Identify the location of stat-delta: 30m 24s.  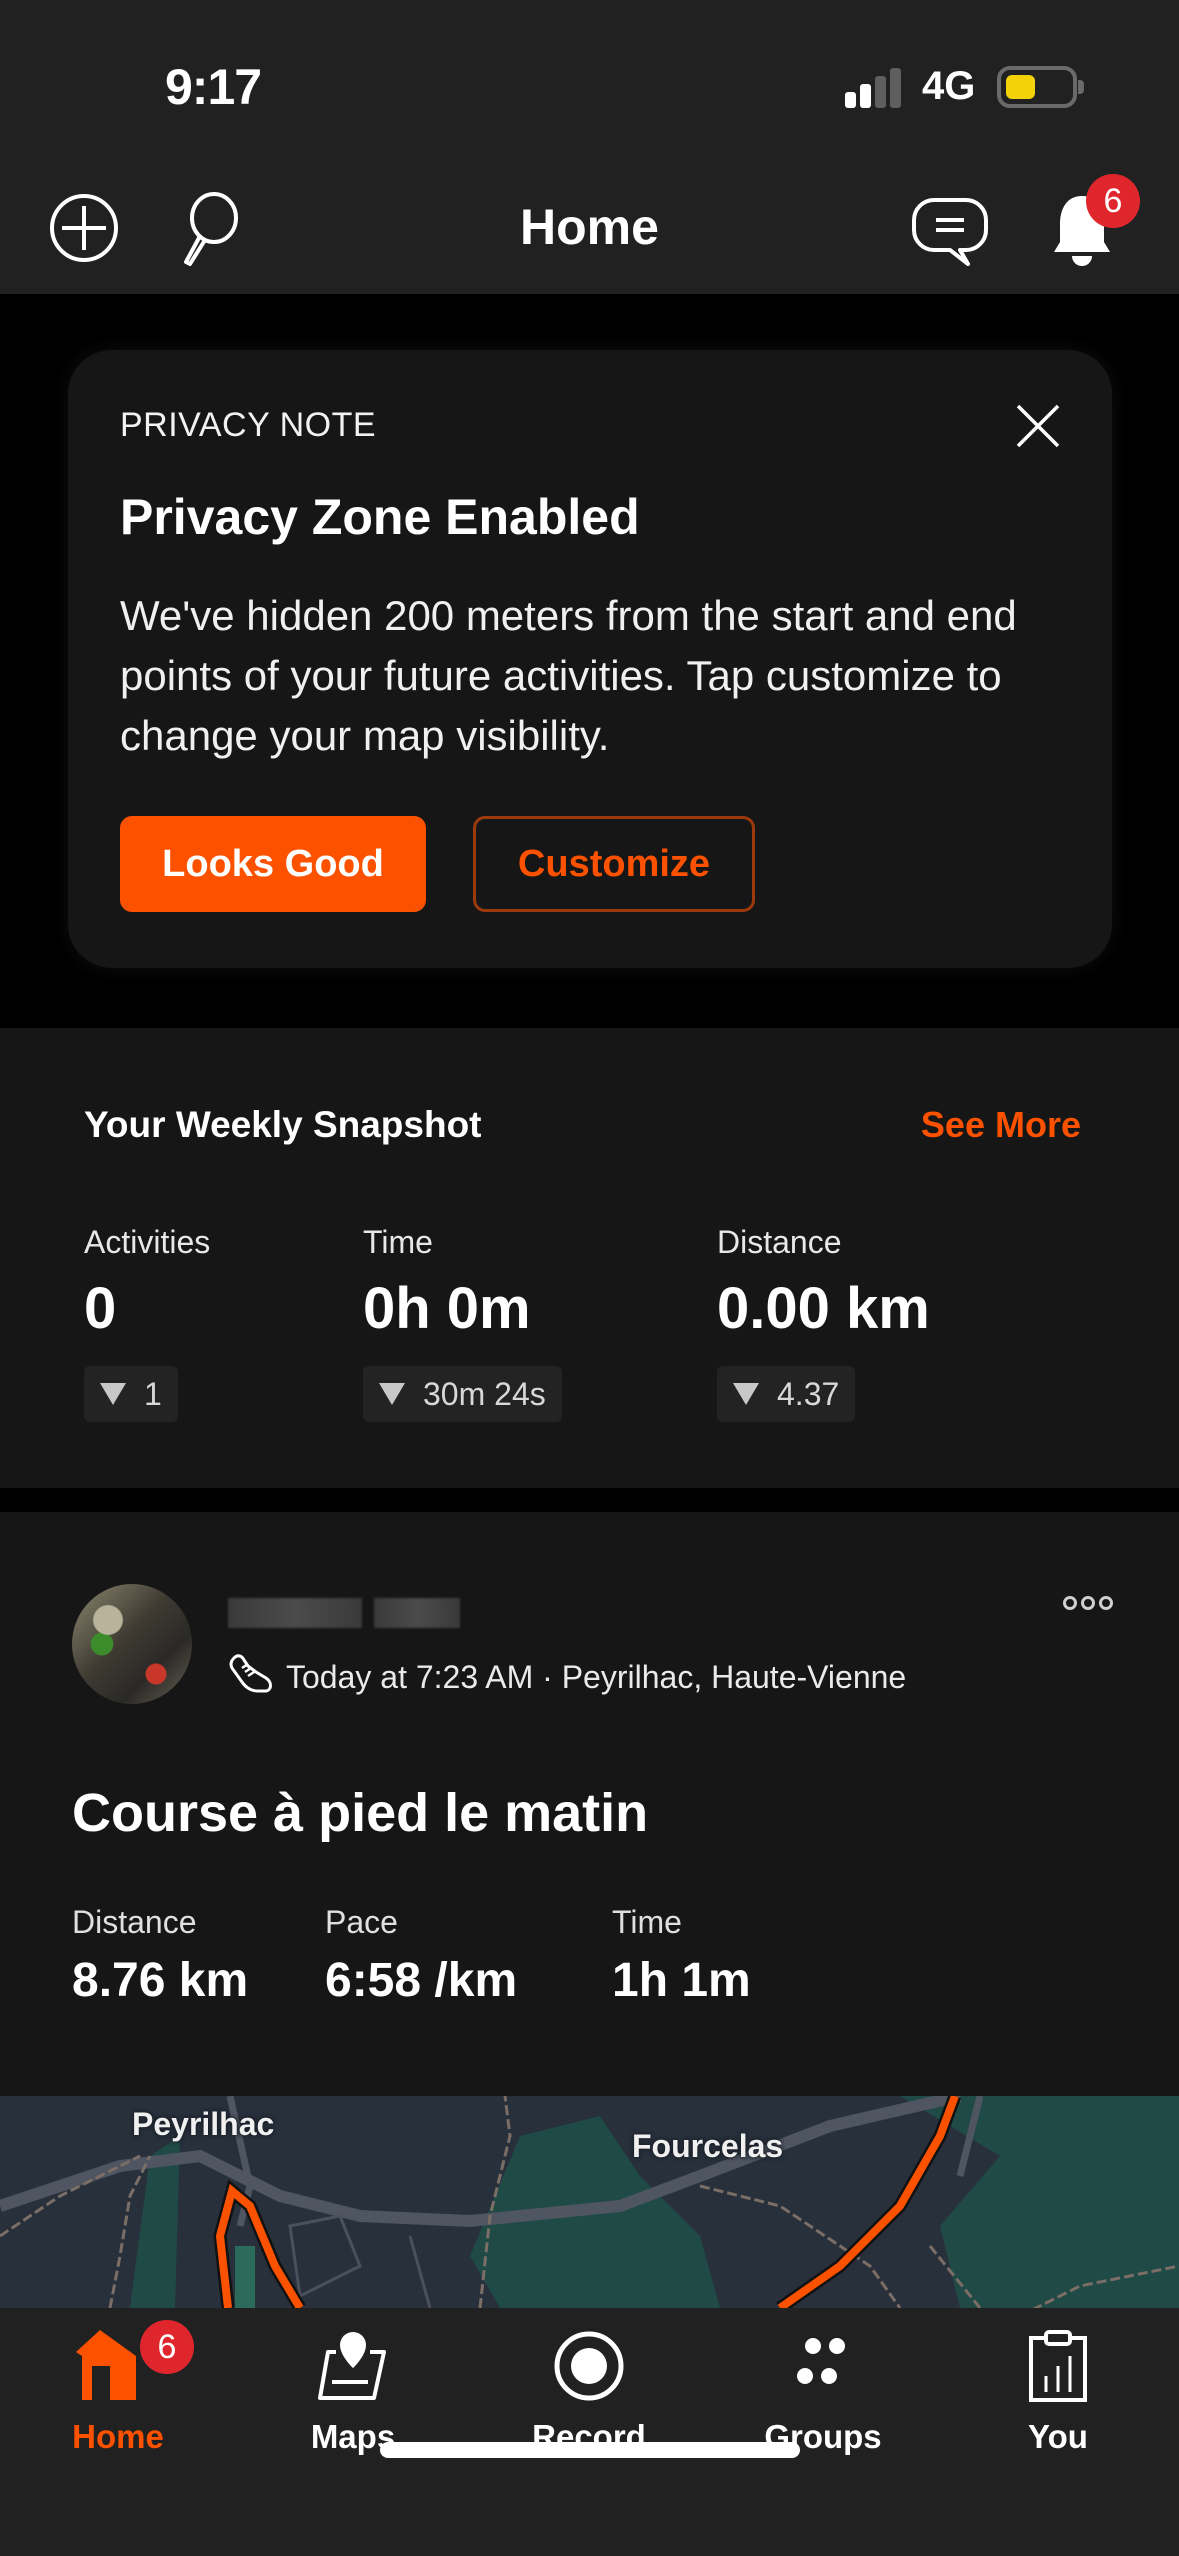
(462, 1394).